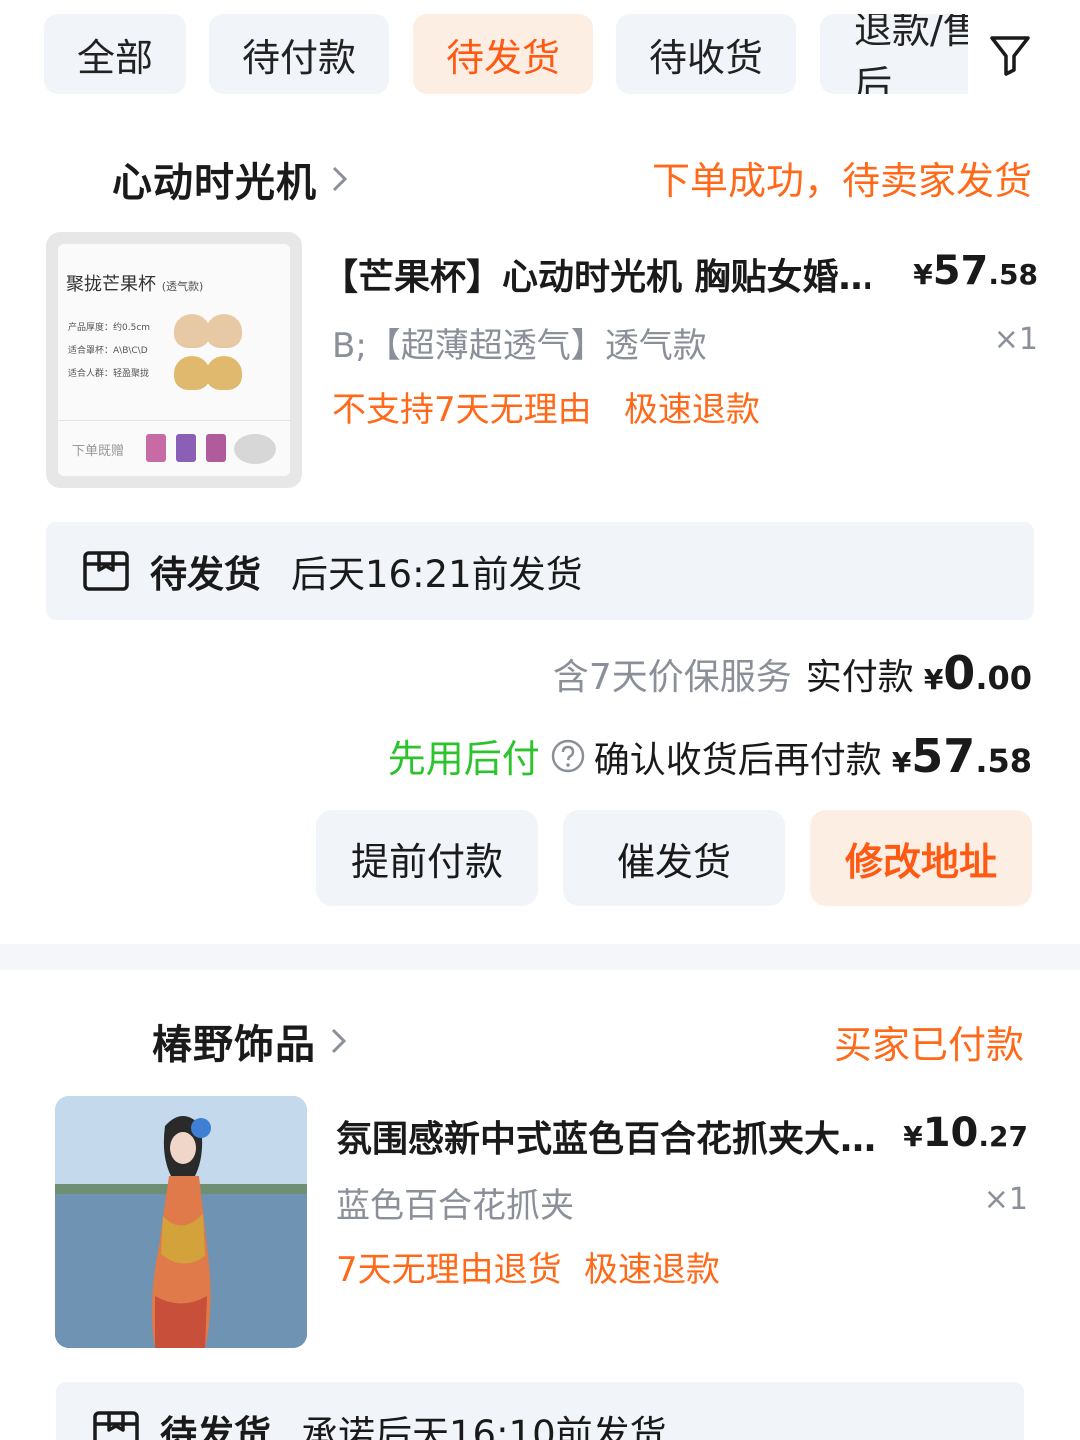 Image resolution: width=1080 pixels, height=1440 pixels. I want to click on card-separator, so click(540, 957).